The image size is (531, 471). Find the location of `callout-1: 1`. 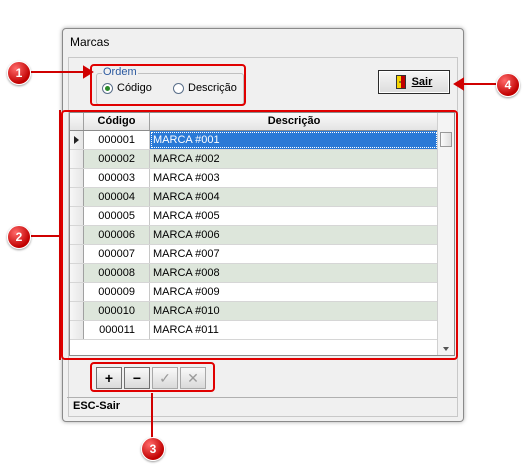

callout-1: 1 is located at coordinates (19, 73).